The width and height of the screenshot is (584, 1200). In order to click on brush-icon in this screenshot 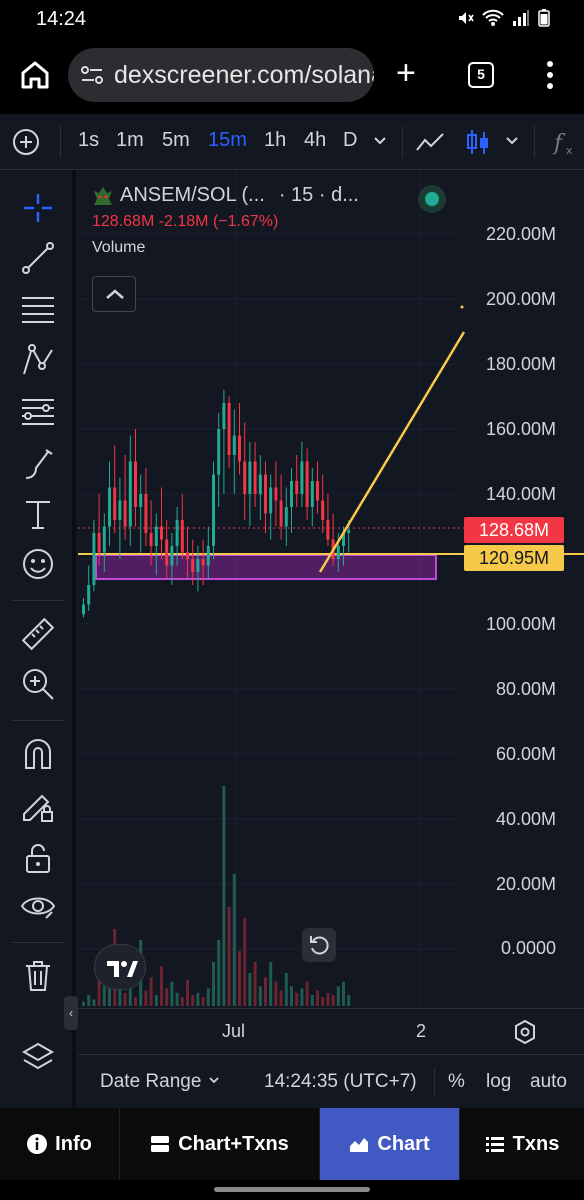, I will do `click(38, 464)`.